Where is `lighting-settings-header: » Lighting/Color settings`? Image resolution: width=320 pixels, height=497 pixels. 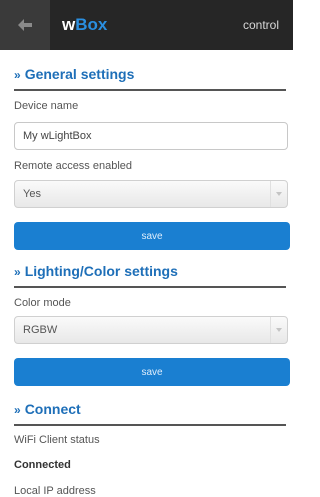 lighting-settings-header: » Lighting/Color settings is located at coordinates (150, 275).